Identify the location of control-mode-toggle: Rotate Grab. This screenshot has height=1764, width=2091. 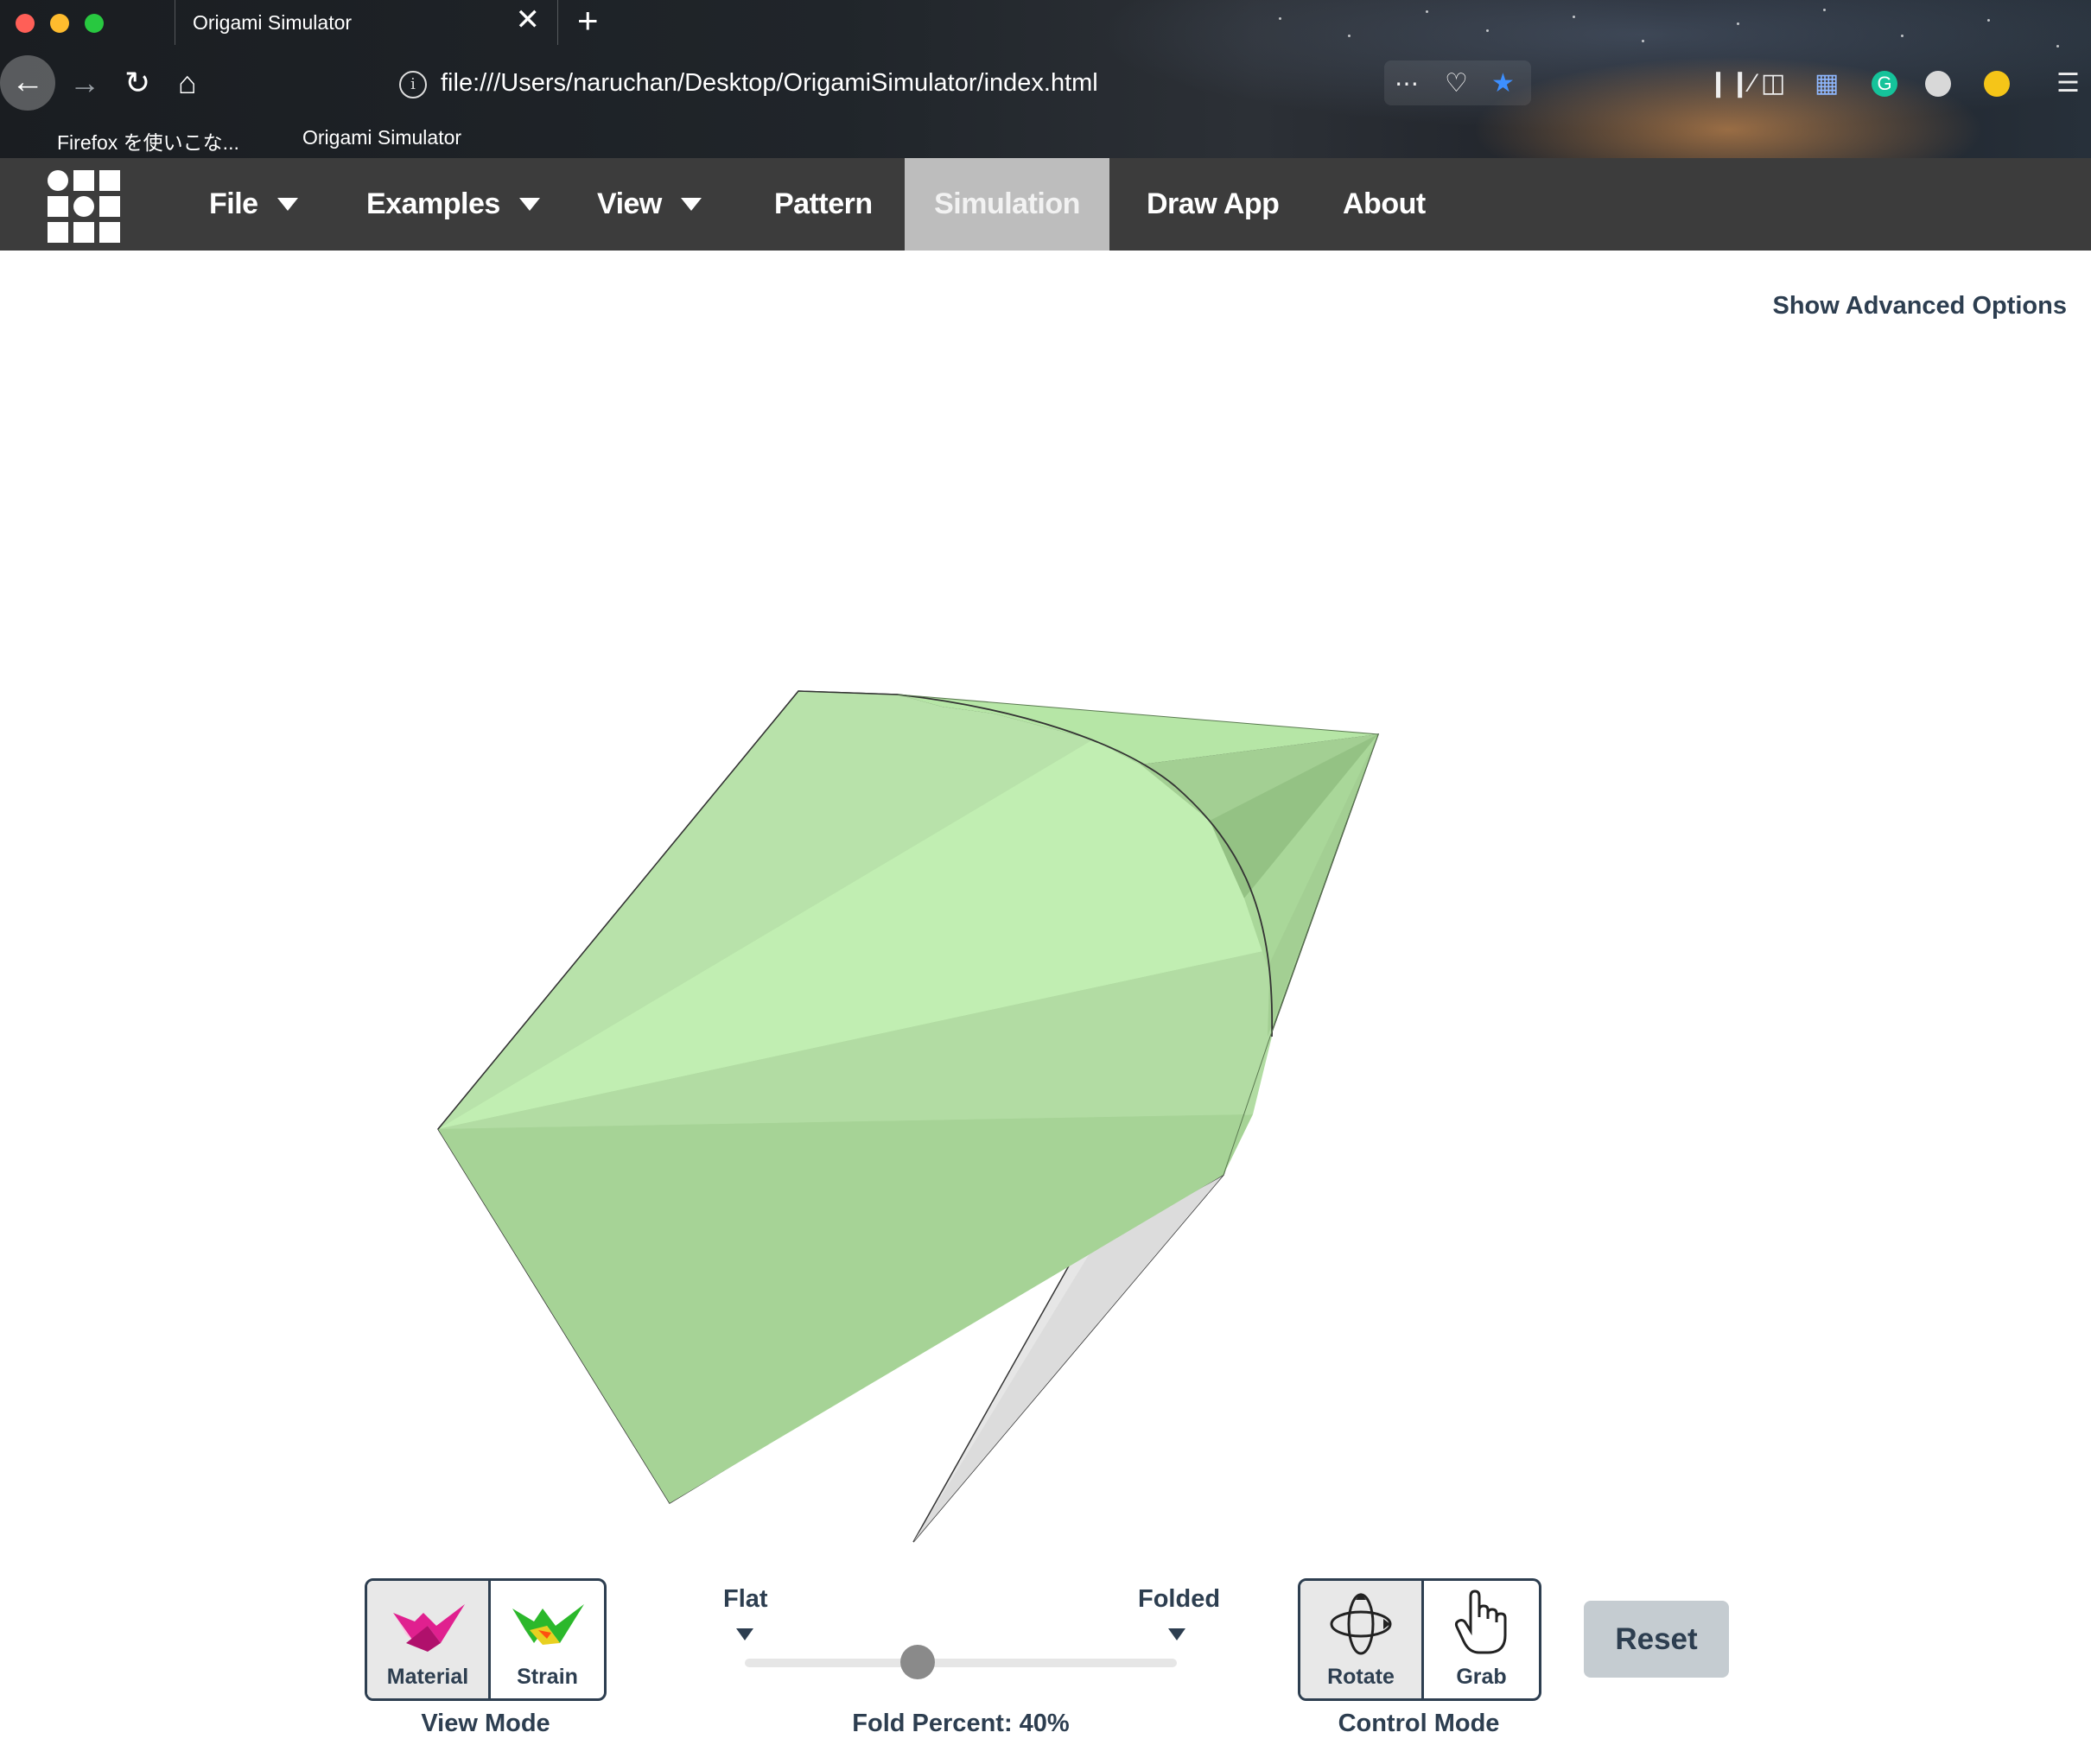
(1419, 1639).